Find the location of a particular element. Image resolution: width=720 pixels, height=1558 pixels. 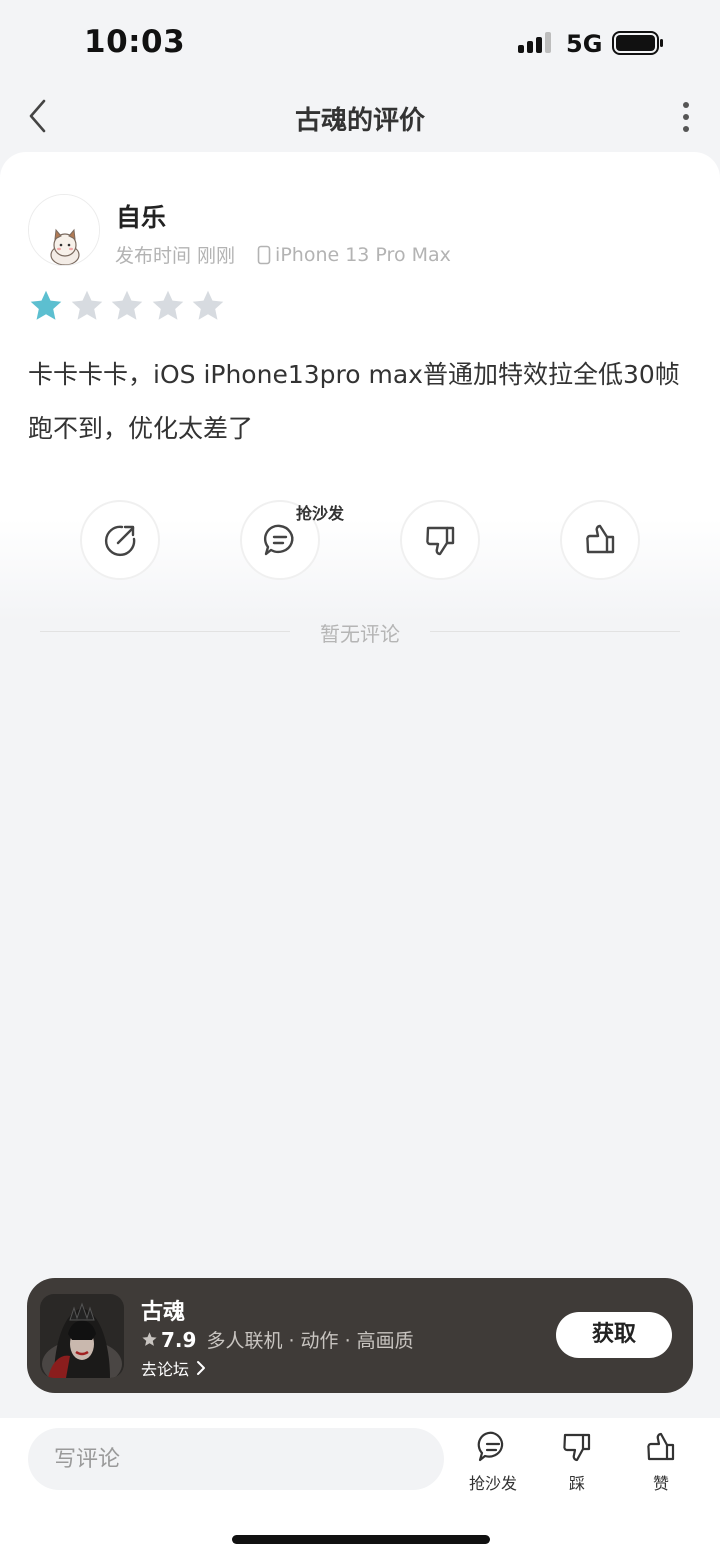

bottom-dislike-button: 踩 is located at coordinates (577, 1462).